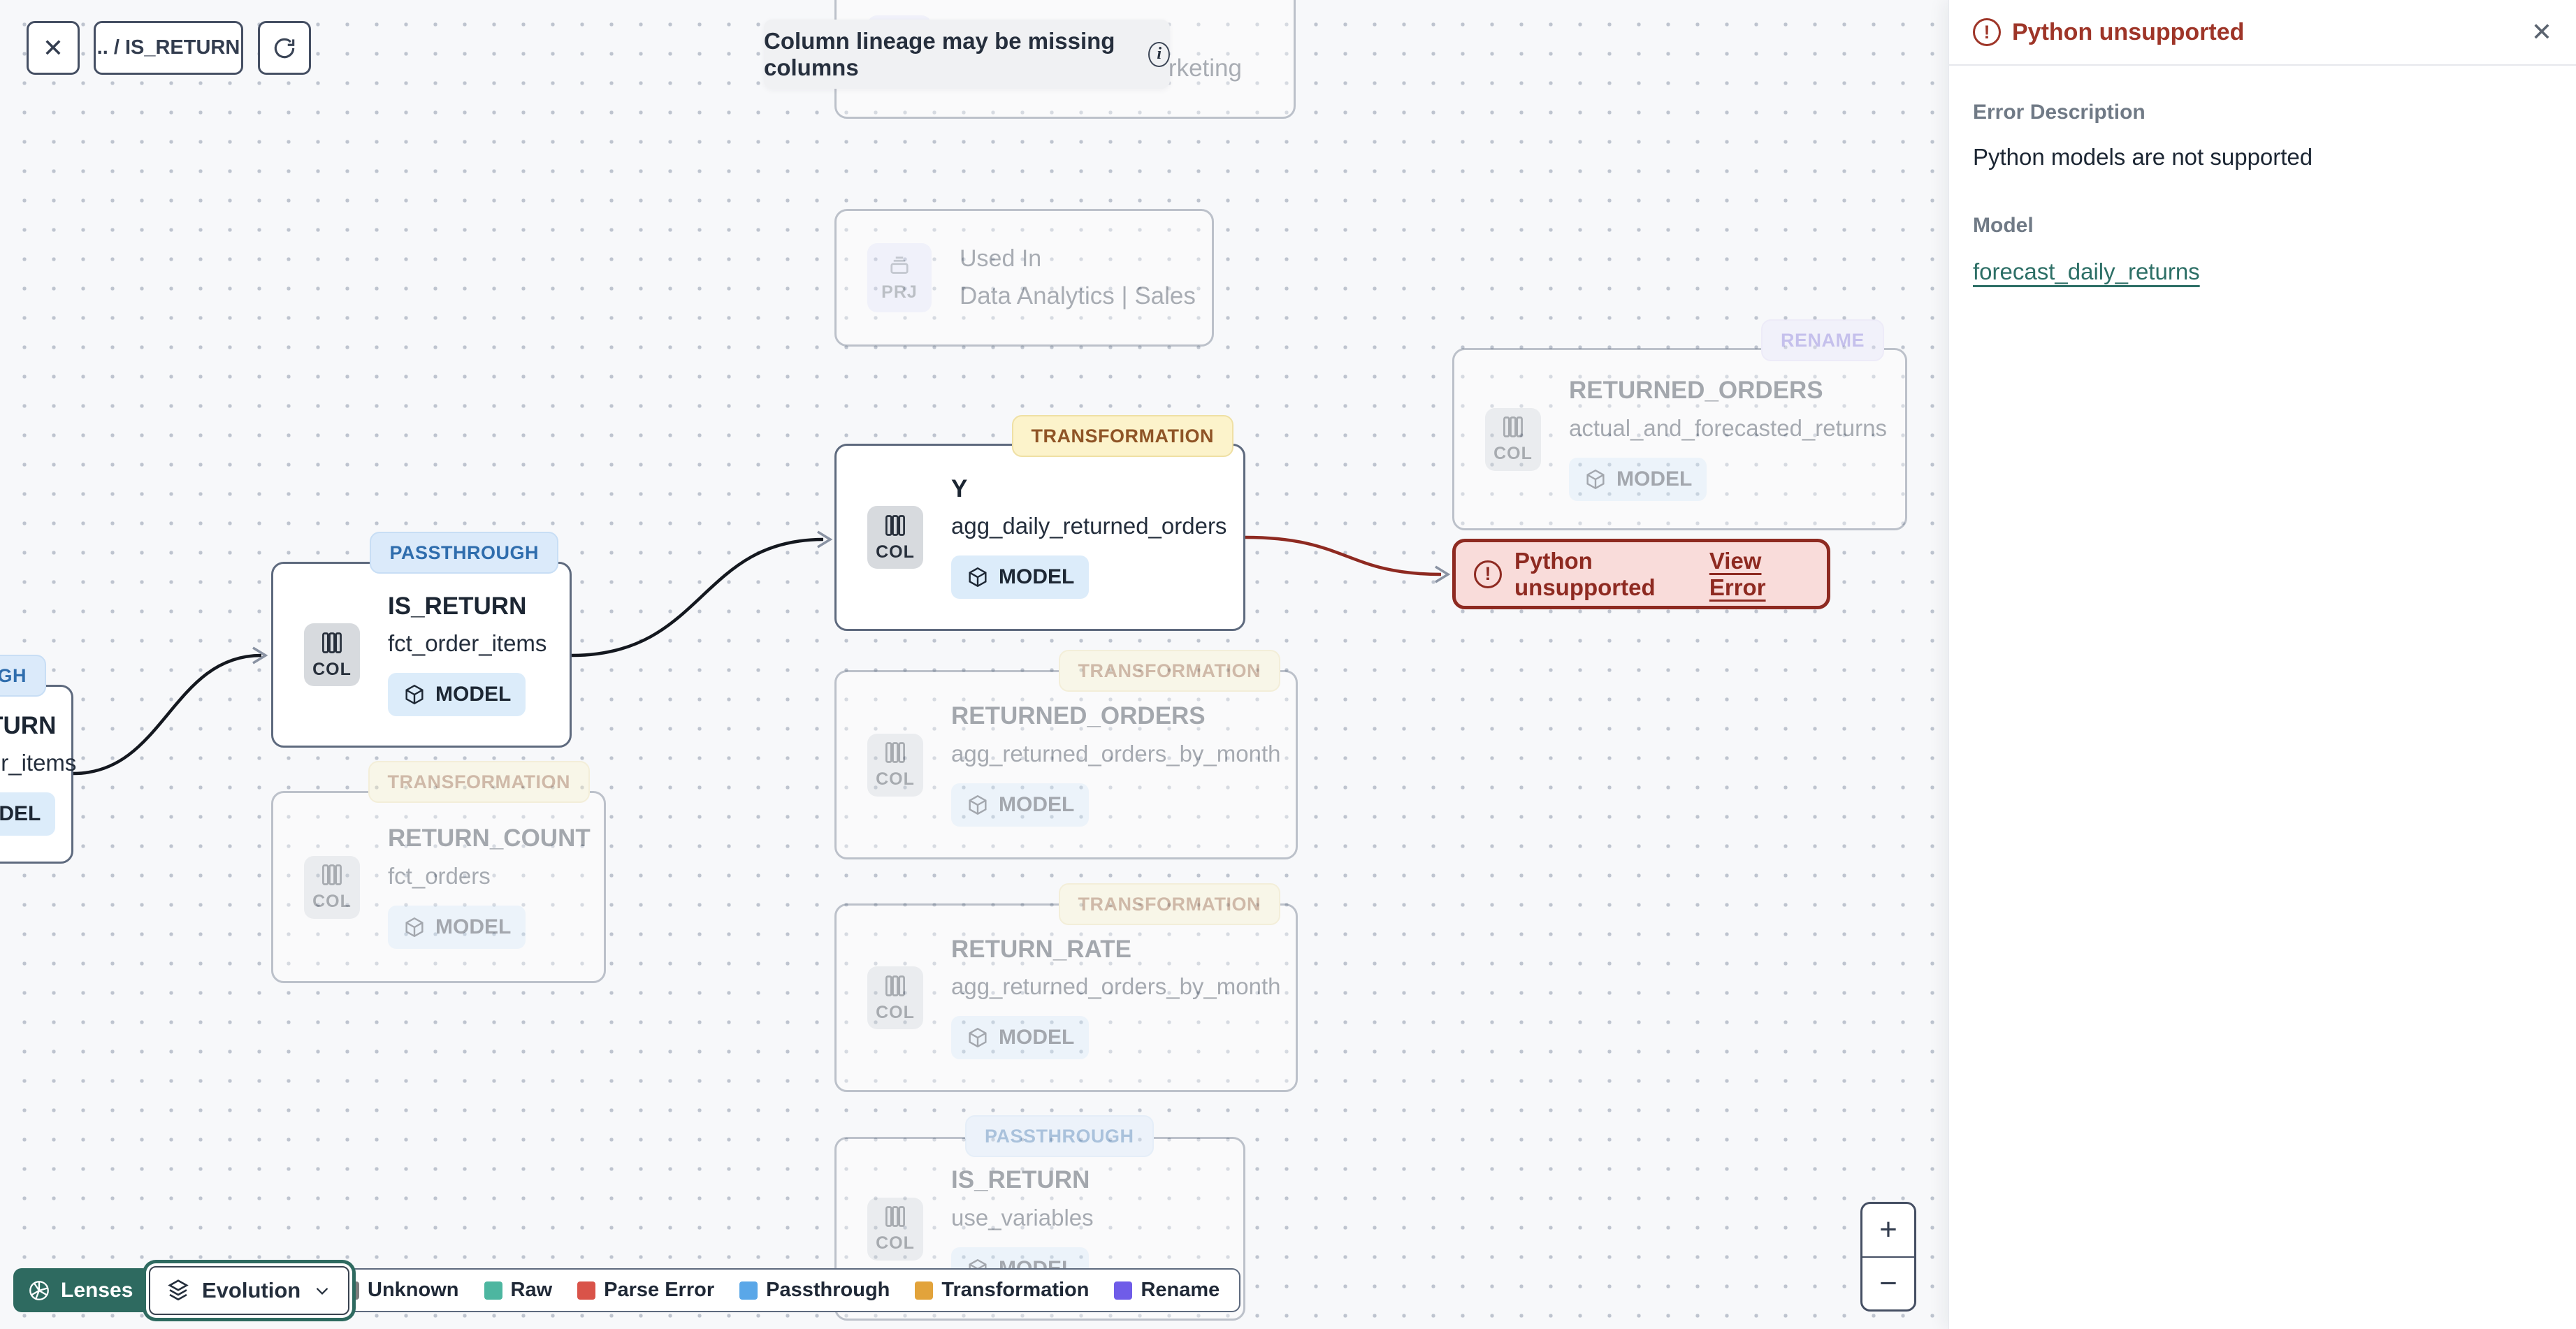  What do you see at coordinates (959, 488) in the screenshot?
I see `node-title: Y` at bounding box center [959, 488].